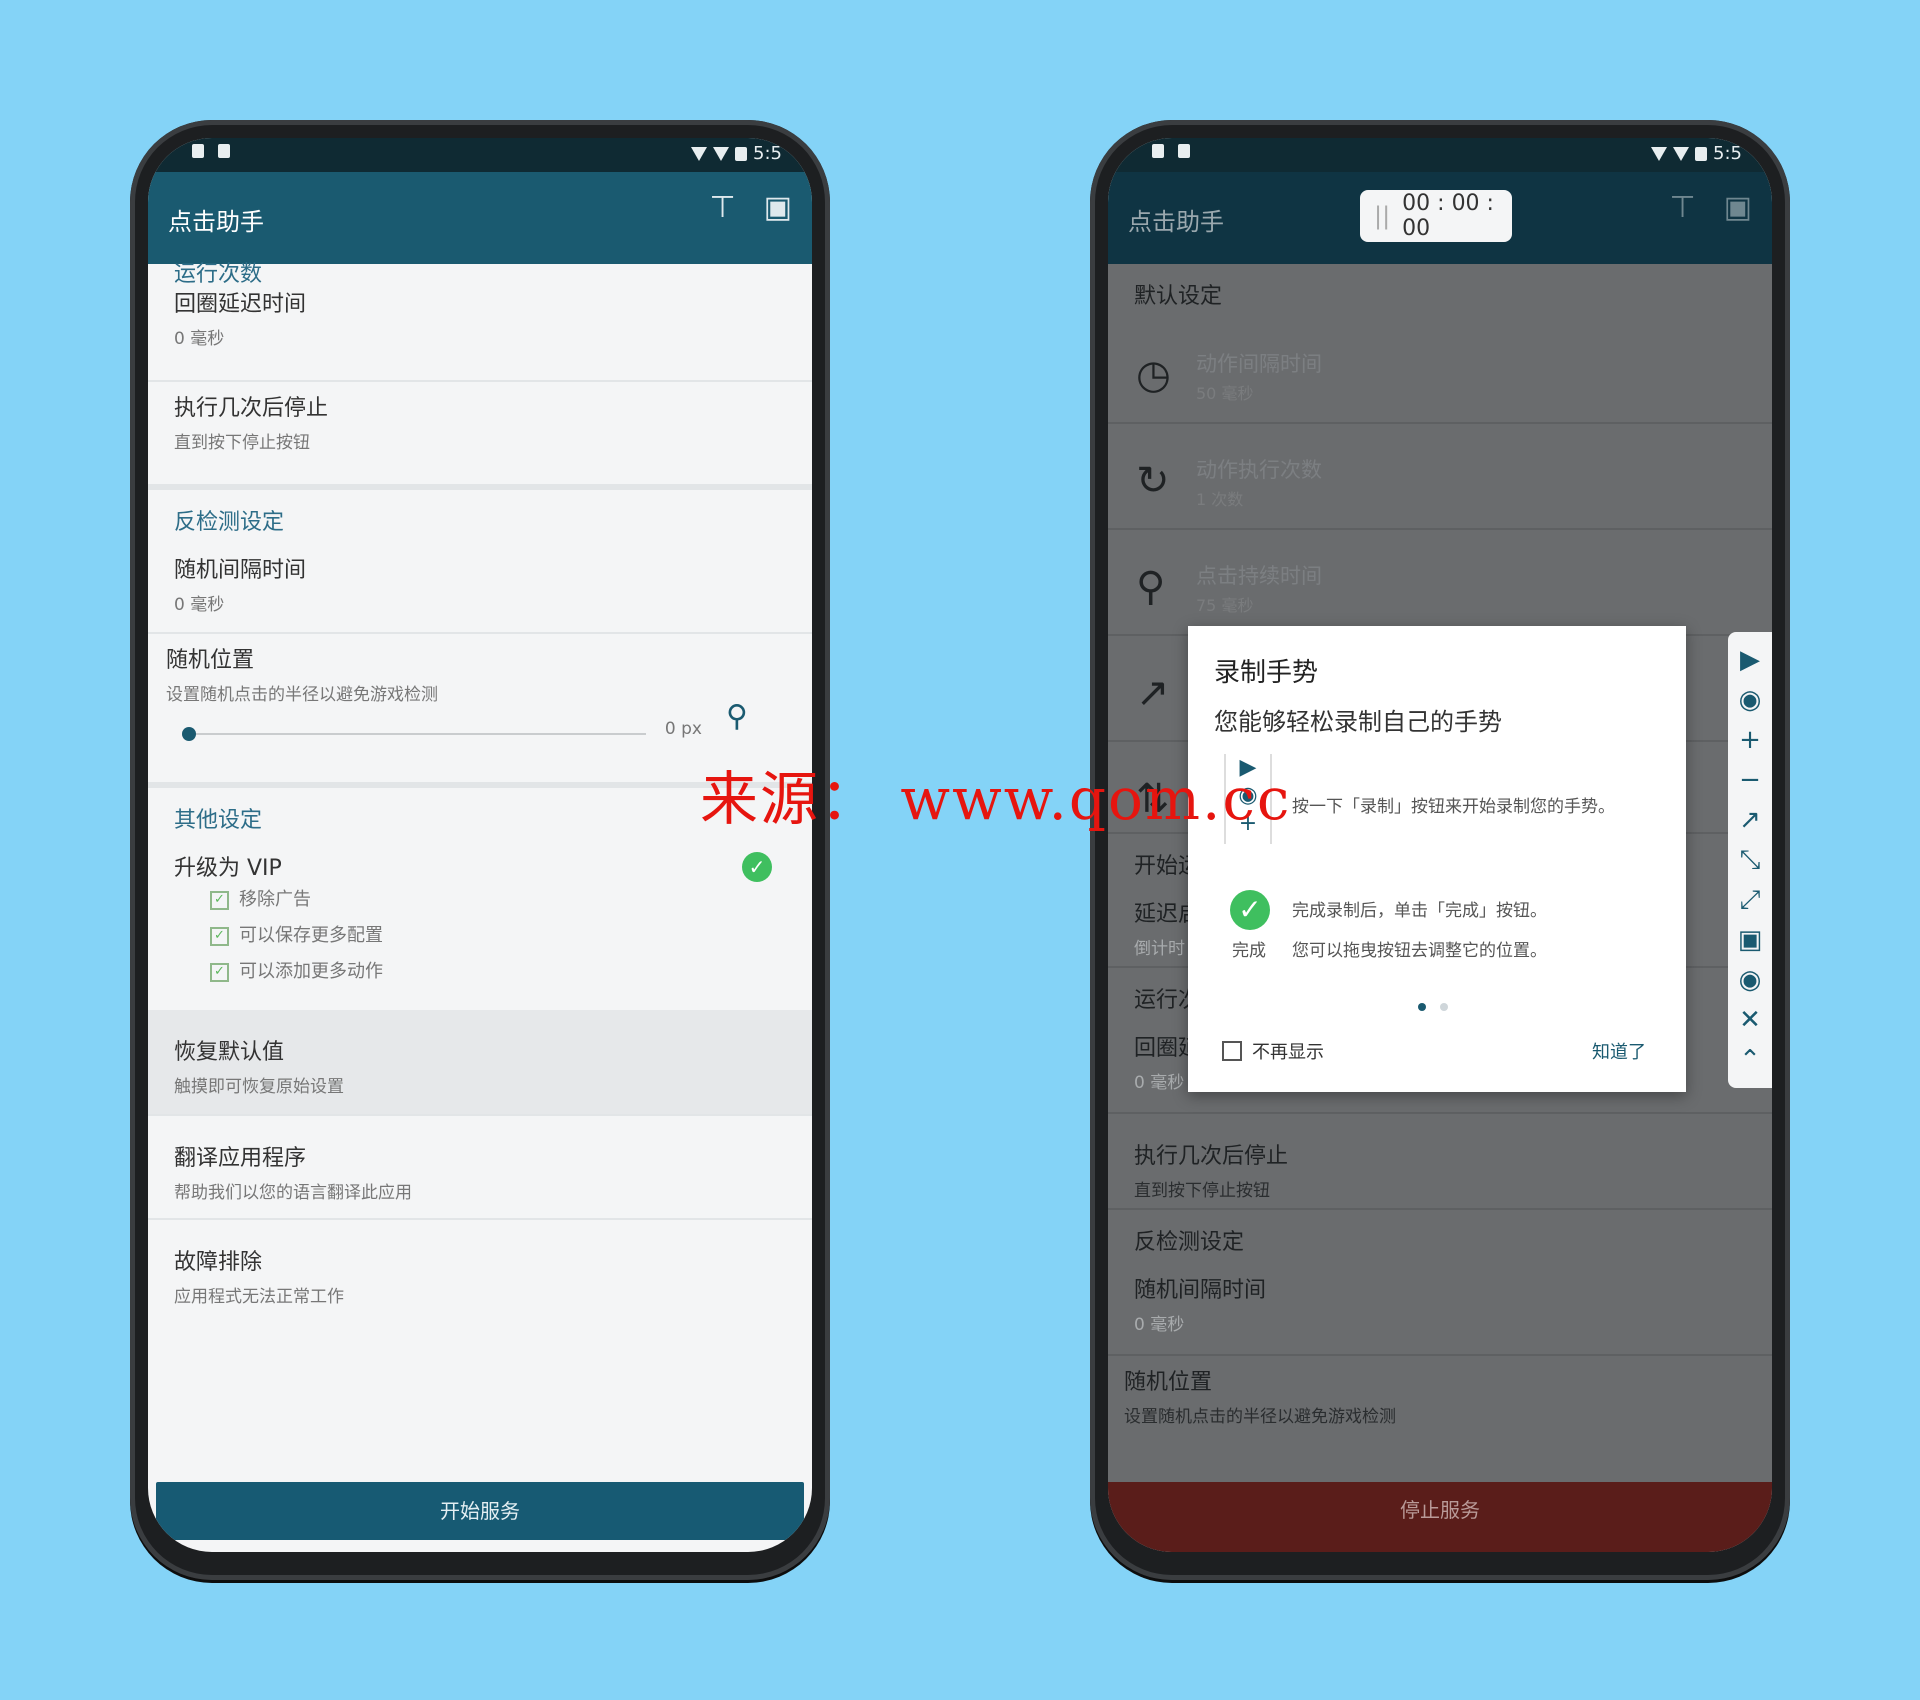  What do you see at coordinates (1750, 700) in the screenshot?
I see `target-icon: ◉` at bounding box center [1750, 700].